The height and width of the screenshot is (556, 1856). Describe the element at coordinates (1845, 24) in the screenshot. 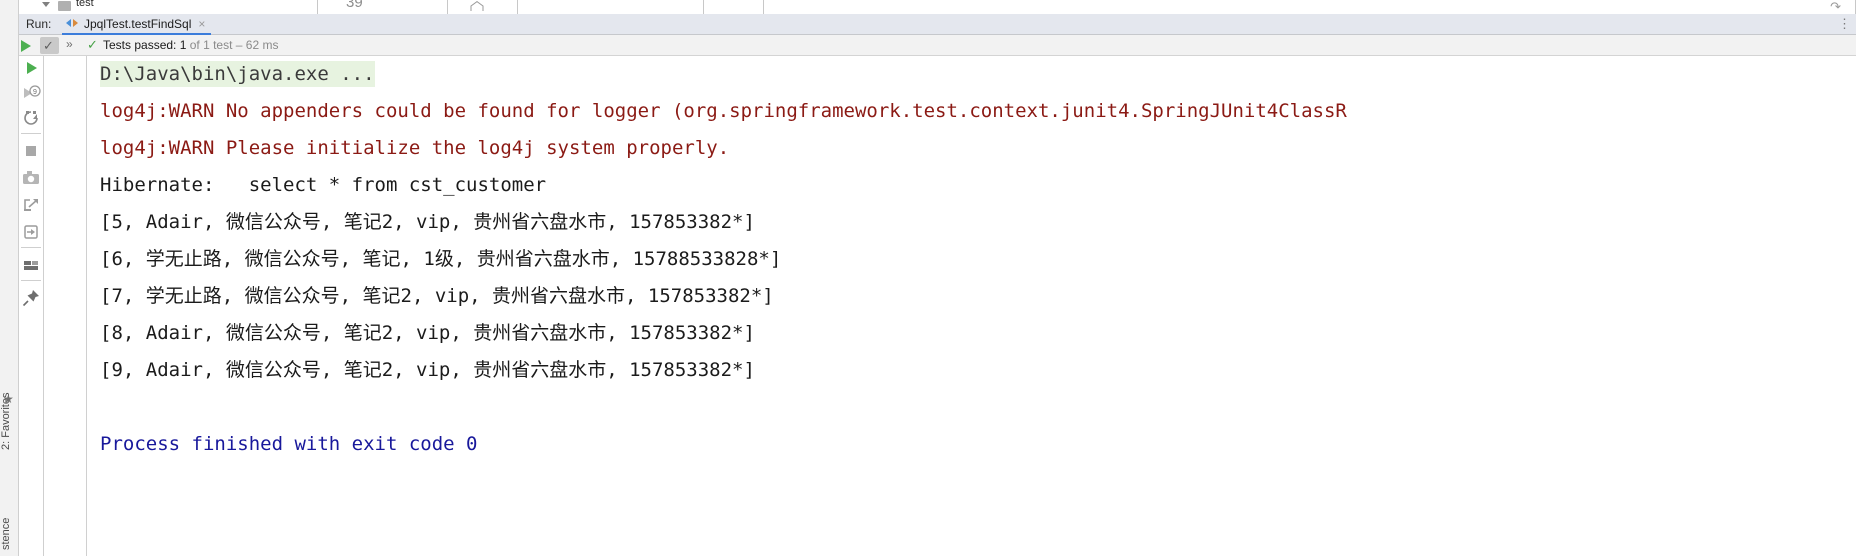

I see `window-options-icon: ⋮` at that location.